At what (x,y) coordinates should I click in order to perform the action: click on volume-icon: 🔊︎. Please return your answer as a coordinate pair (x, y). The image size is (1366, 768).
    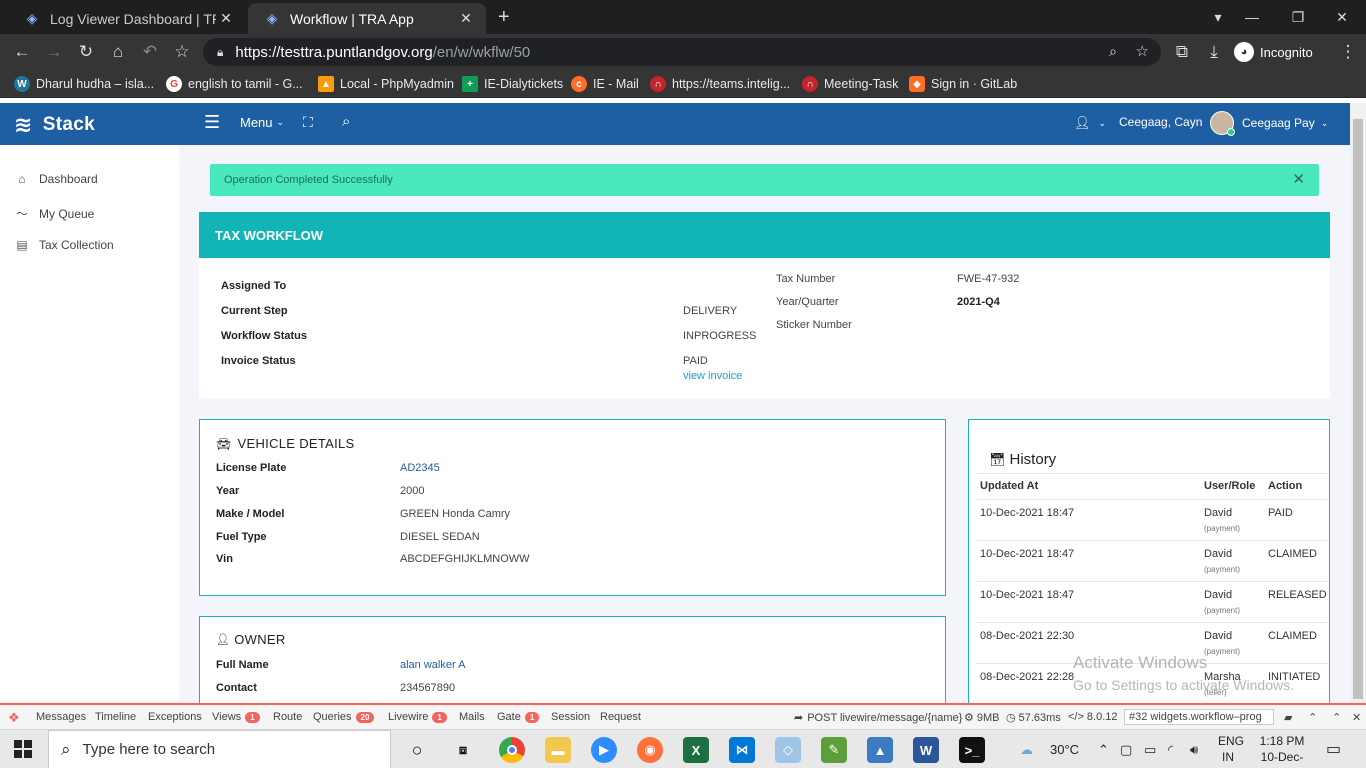
    Looking at the image, I should click on (1194, 750).